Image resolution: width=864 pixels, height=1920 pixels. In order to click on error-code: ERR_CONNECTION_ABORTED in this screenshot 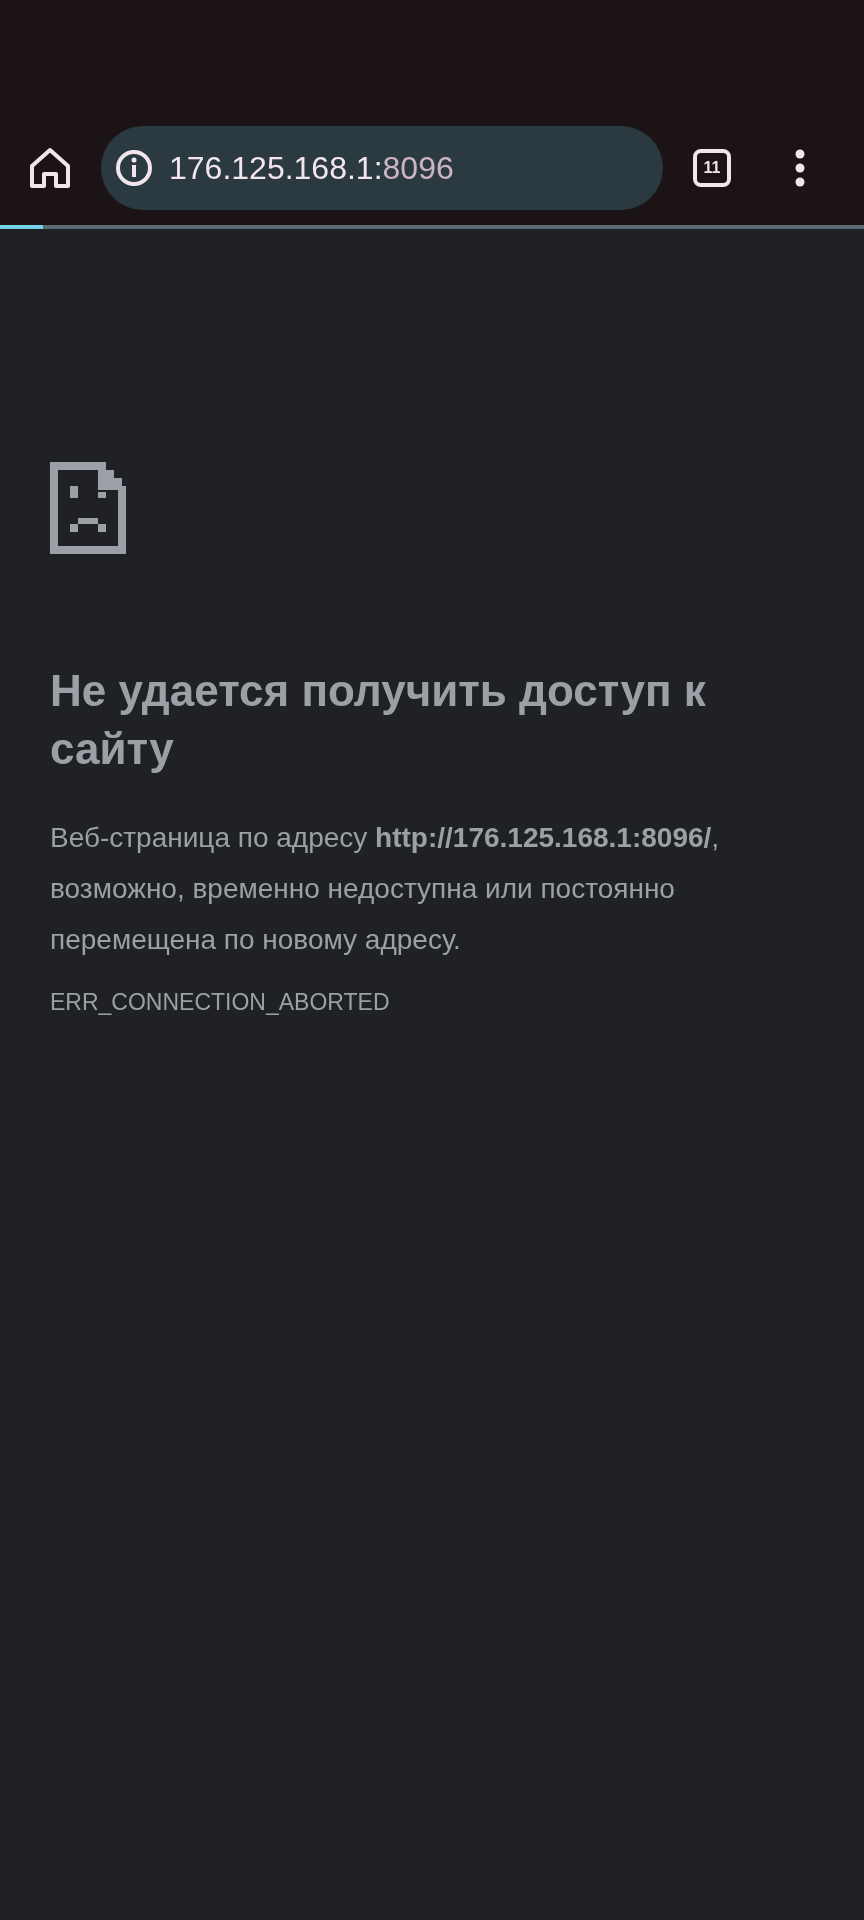, I will do `click(220, 1002)`.